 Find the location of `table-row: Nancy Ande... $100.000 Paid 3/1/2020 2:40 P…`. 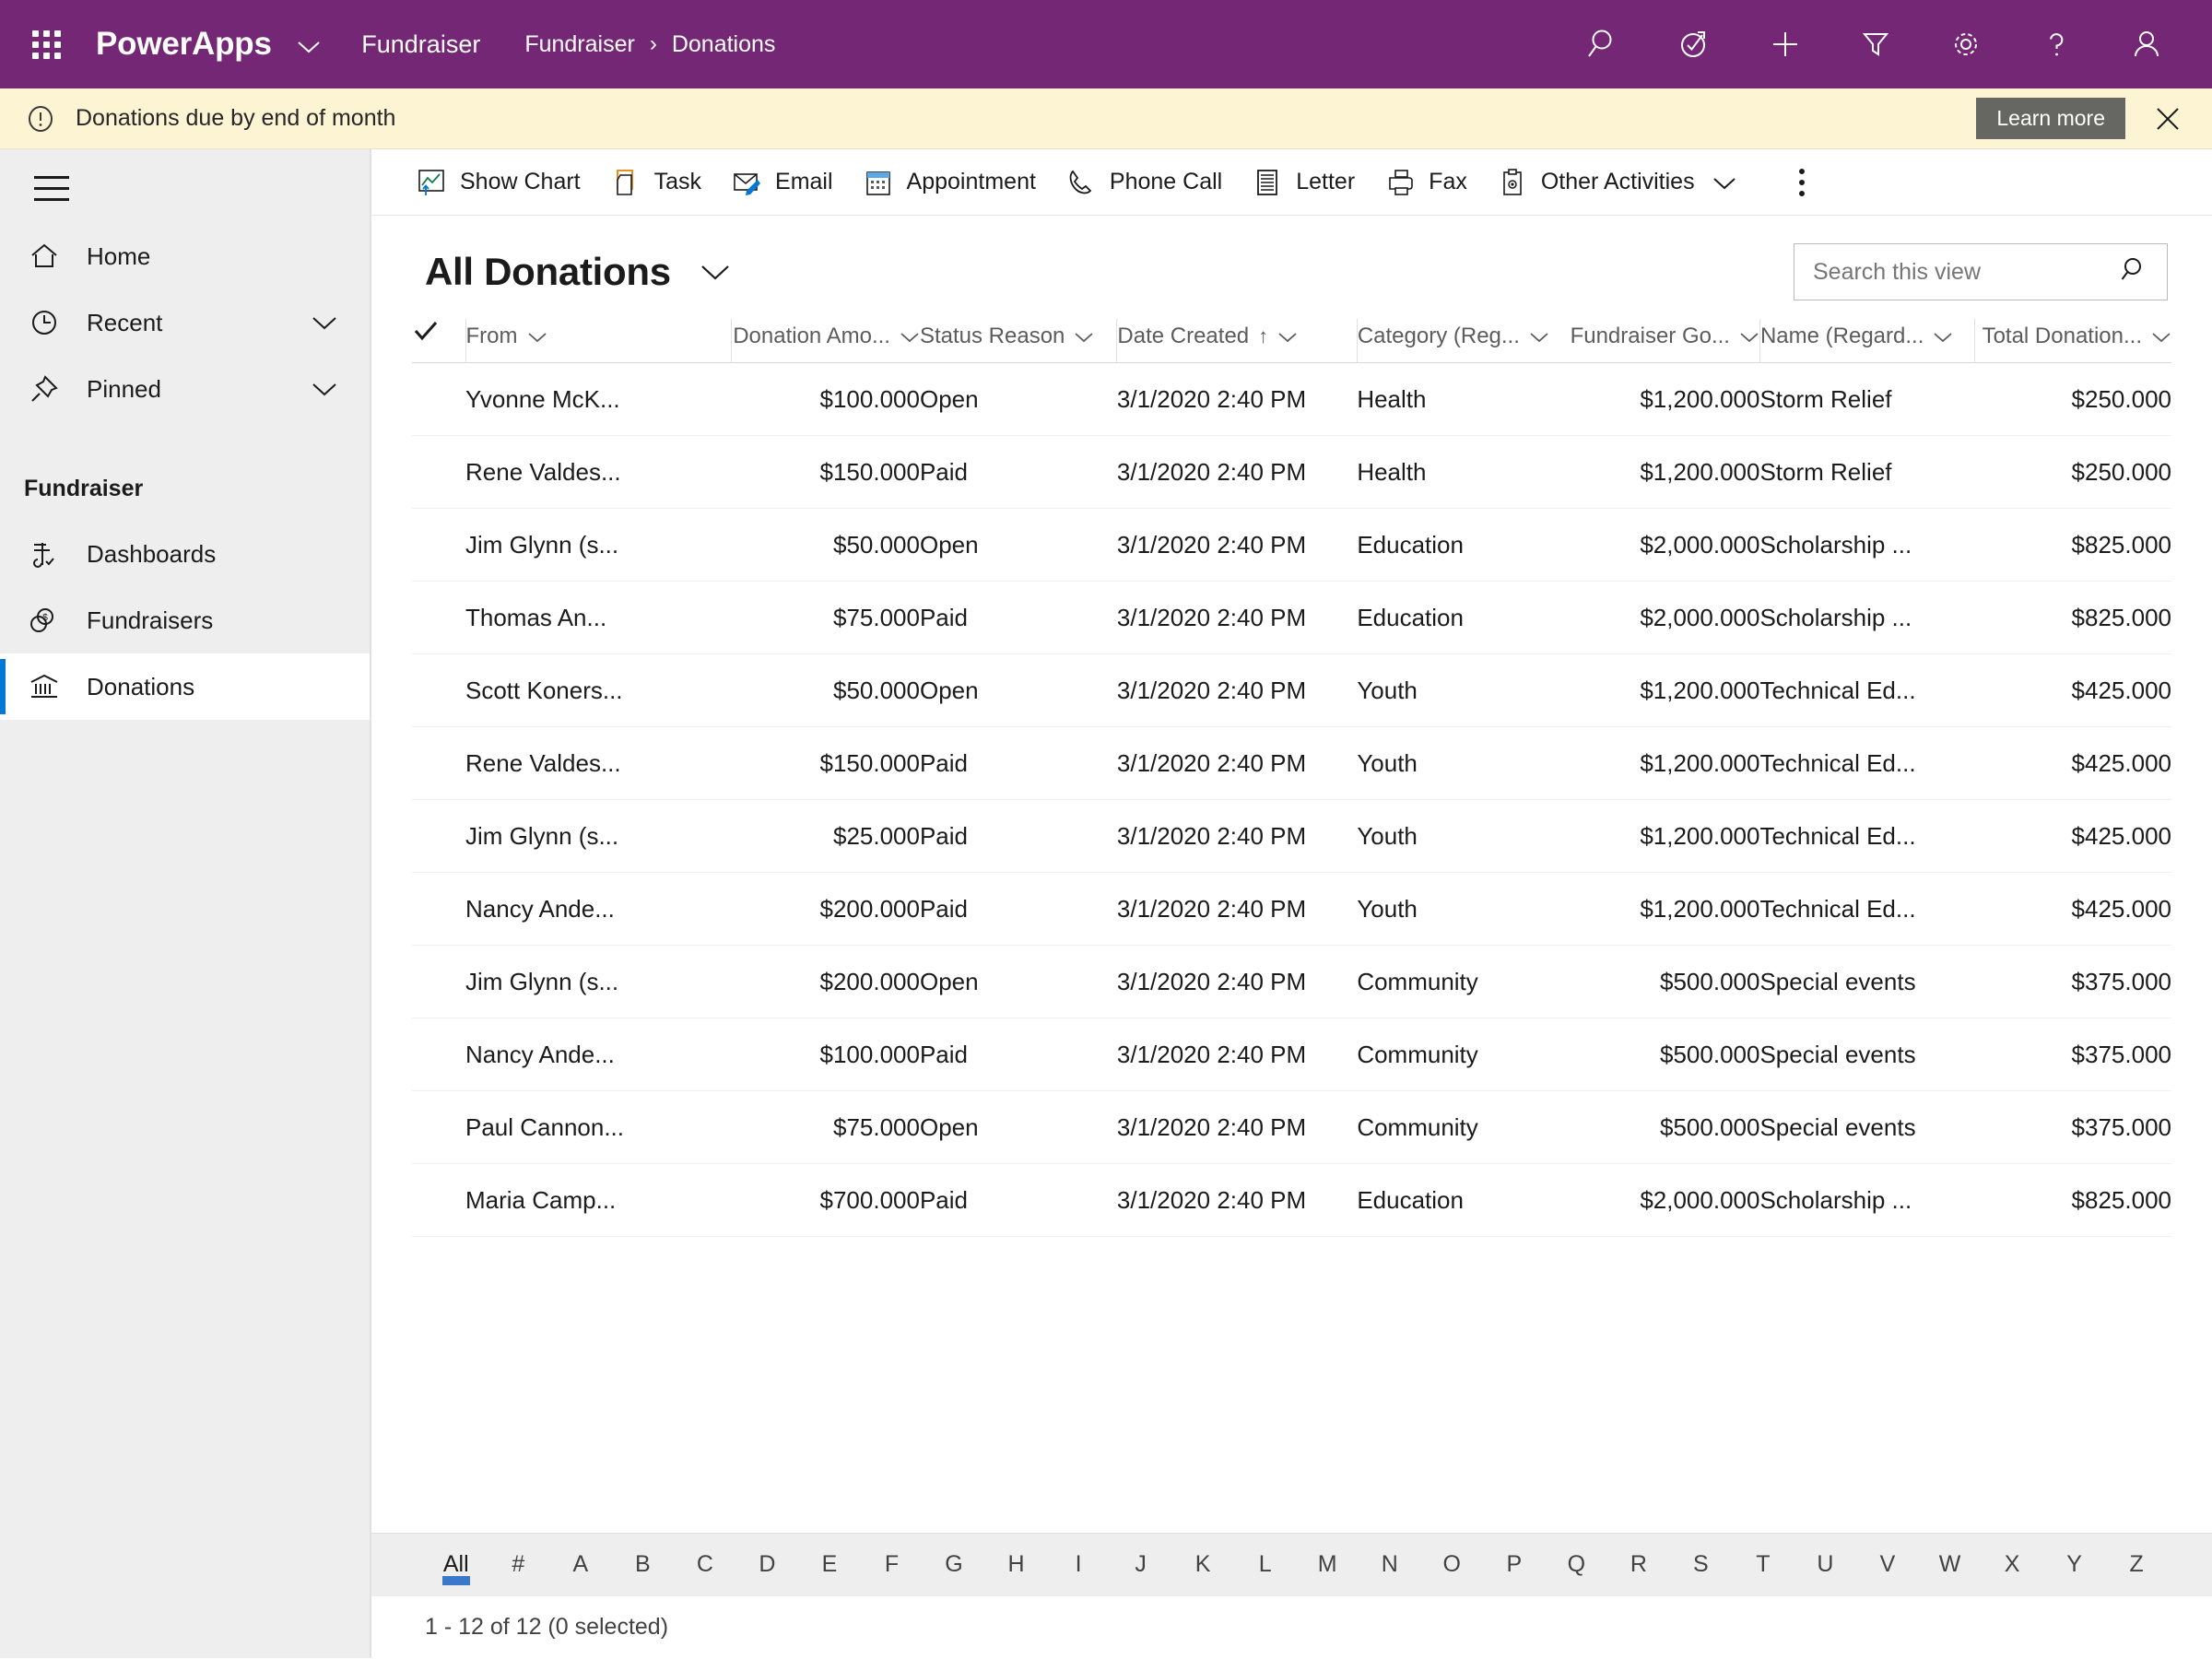

table-row: Nancy Ande... $100.000 Paid 3/1/2020 2:40 P… is located at coordinates (1291, 1054).